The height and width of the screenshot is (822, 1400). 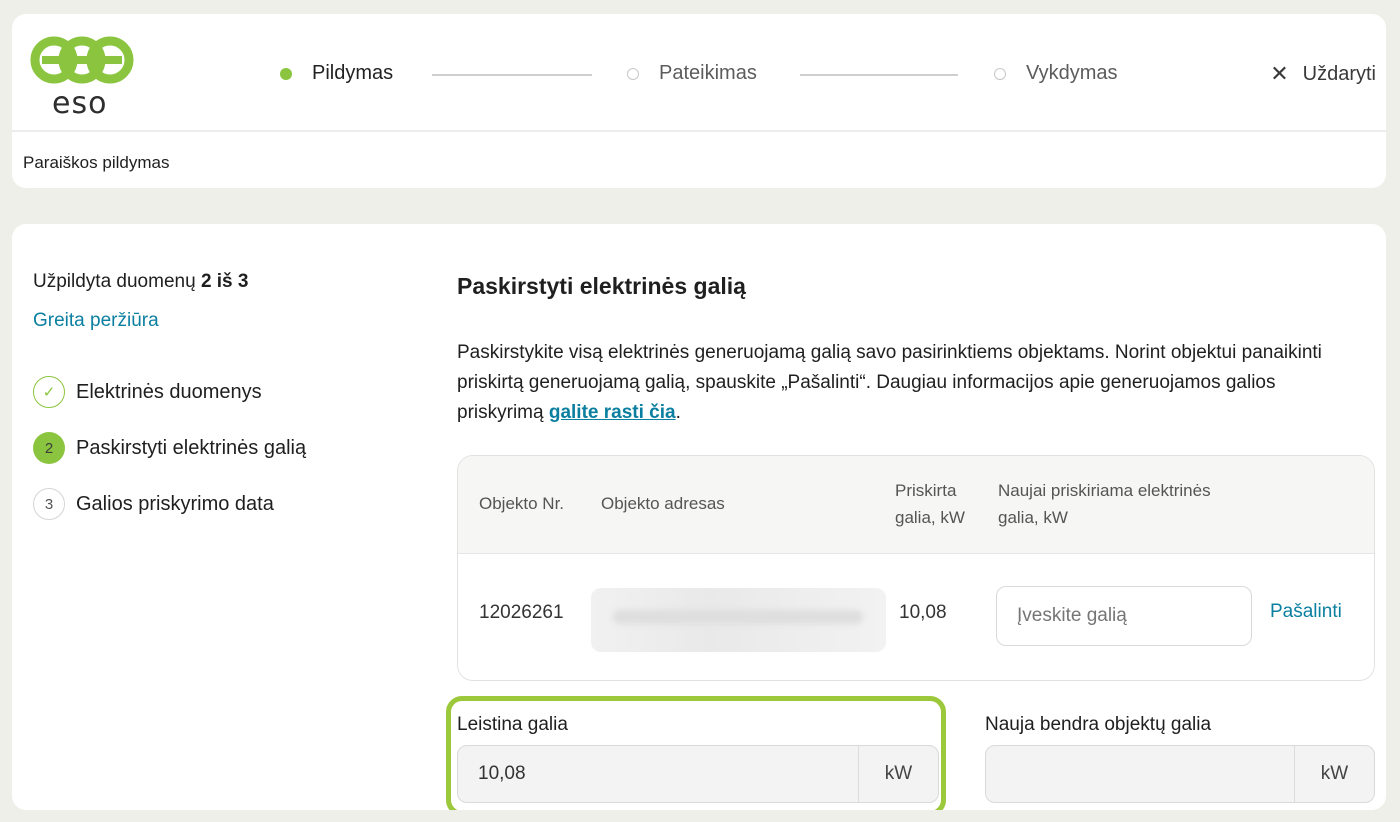 What do you see at coordinates (224, 281) in the screenshot?
I see `progress-value: 2 iš 3` at bounding box center [224, 281].